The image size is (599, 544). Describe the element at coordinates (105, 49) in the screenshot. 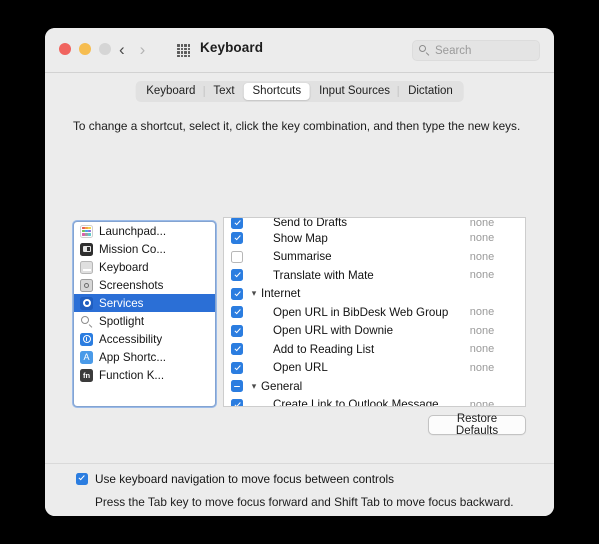

I see `zoom-button` at that location.